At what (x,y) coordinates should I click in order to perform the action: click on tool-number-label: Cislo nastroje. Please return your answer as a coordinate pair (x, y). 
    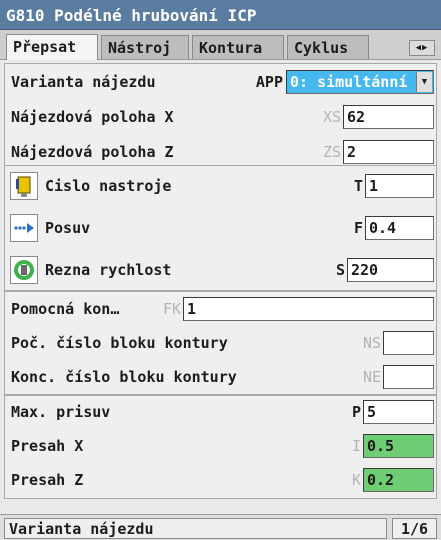
    Looking at the image, I should click on (108, 186).